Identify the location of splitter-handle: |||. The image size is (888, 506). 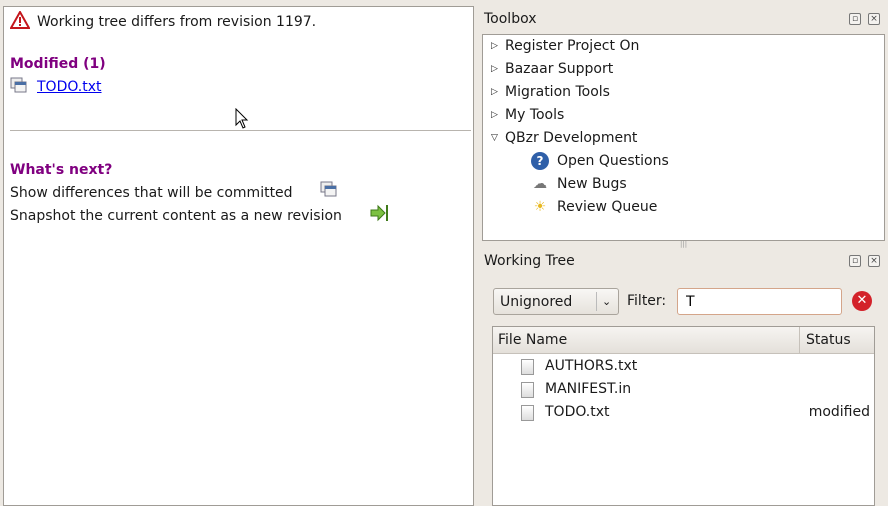
(683, 244).